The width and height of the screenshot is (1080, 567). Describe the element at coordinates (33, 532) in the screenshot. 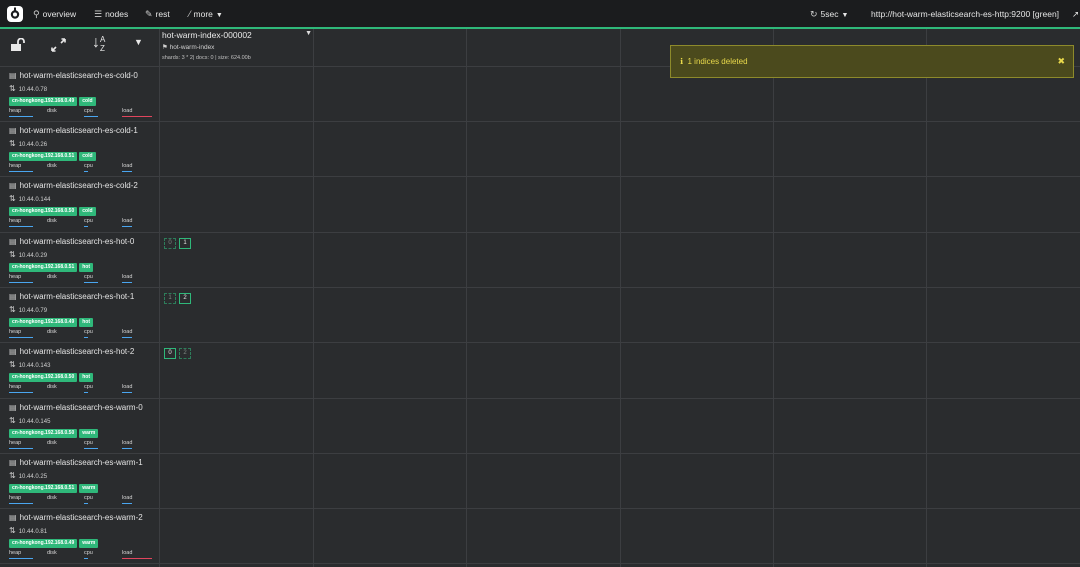

I see `node-ip-label: 10.44.0.81` at that location.